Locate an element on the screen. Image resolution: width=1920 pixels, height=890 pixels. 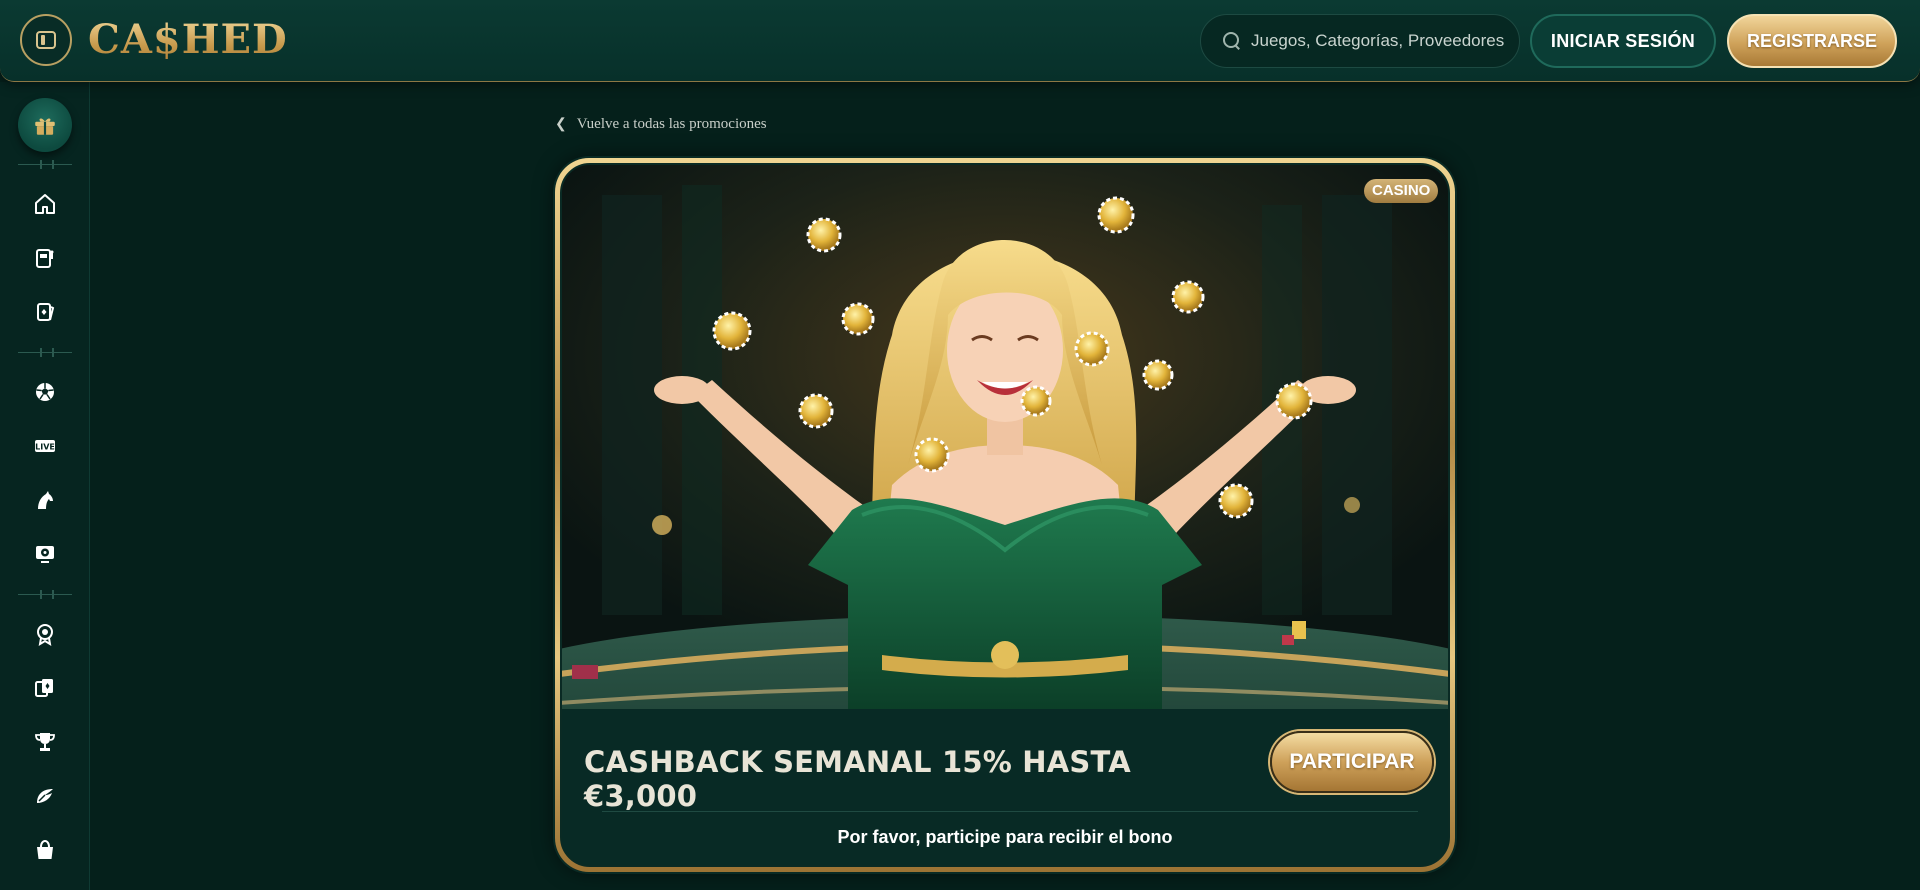
back-to-promotions-link: ❮ Vuelve a todas las promociones is located at coordinates (661, 124).